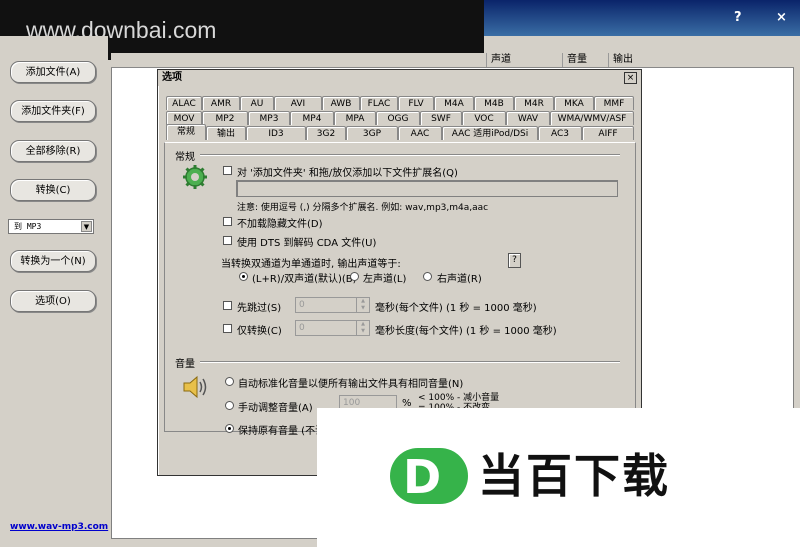  I want to click on logo-letter: D, so click(422, 477).